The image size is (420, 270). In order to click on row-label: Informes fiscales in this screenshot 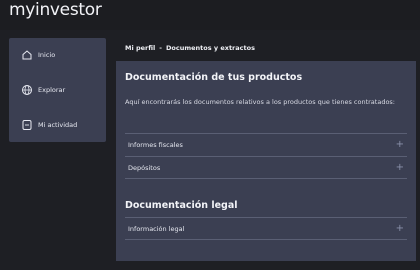, I will do `click(155, 145)`.